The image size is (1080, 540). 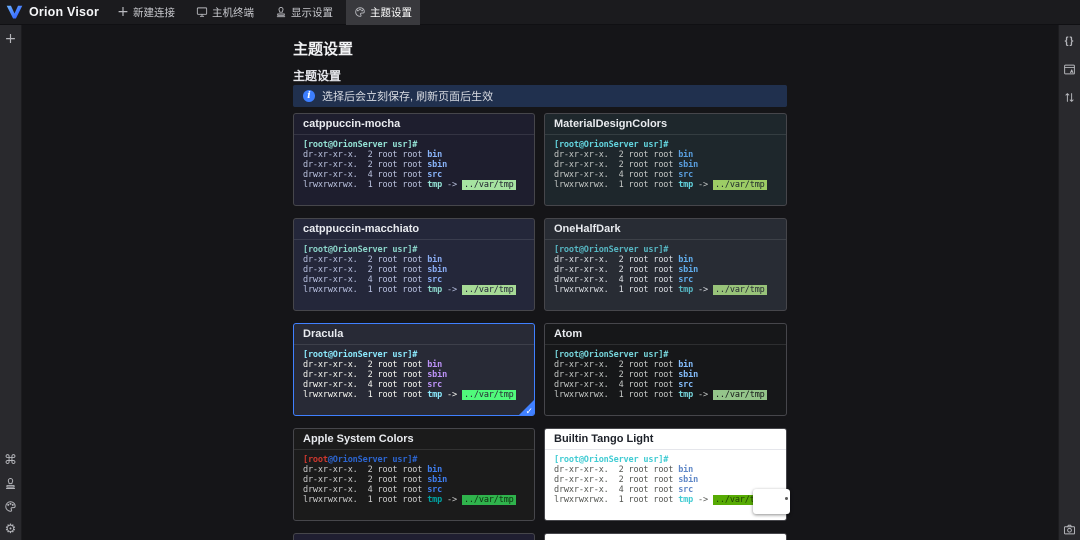 What do you see at coordinates (233, 12) in the screenshot?
I see `tab-label: 主机终端` at bounding box center [233, 12].